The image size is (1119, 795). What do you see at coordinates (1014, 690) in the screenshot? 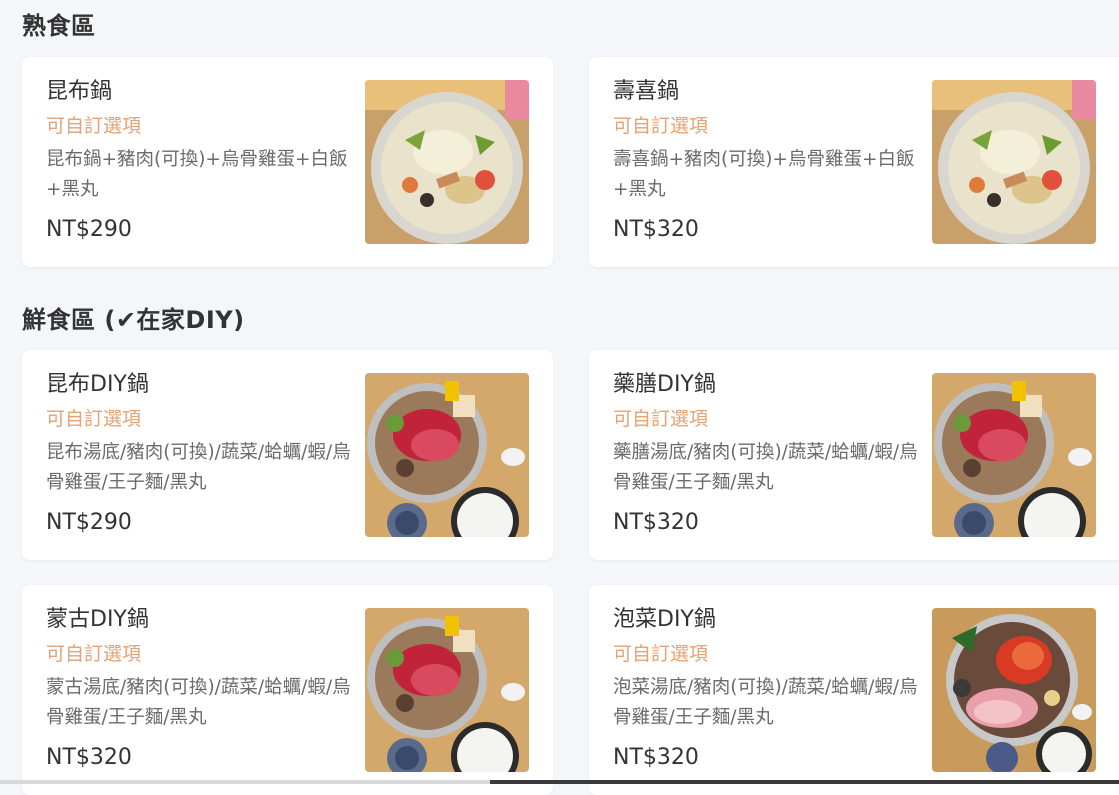
I see `kimchi-hotpot-photo` at bounding box center [1014, 690].